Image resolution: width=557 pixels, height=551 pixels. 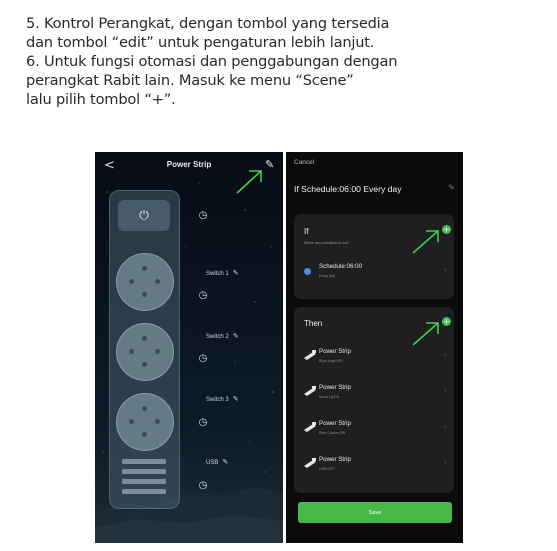 I want to click on switch-name: Switch 1, so click(x=217, y=274).